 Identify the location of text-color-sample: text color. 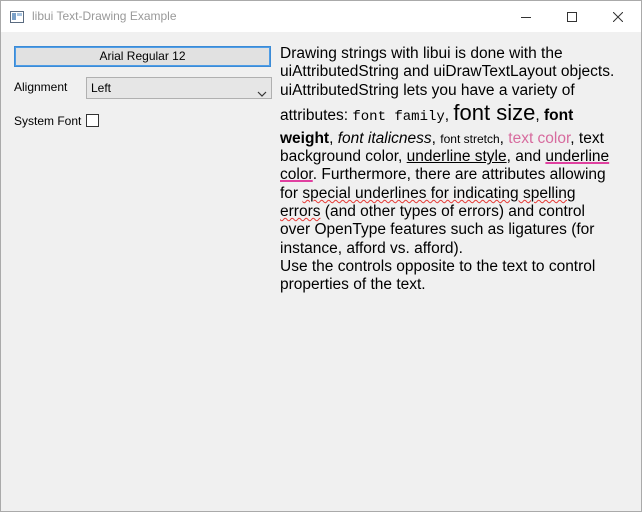
(539, 138).